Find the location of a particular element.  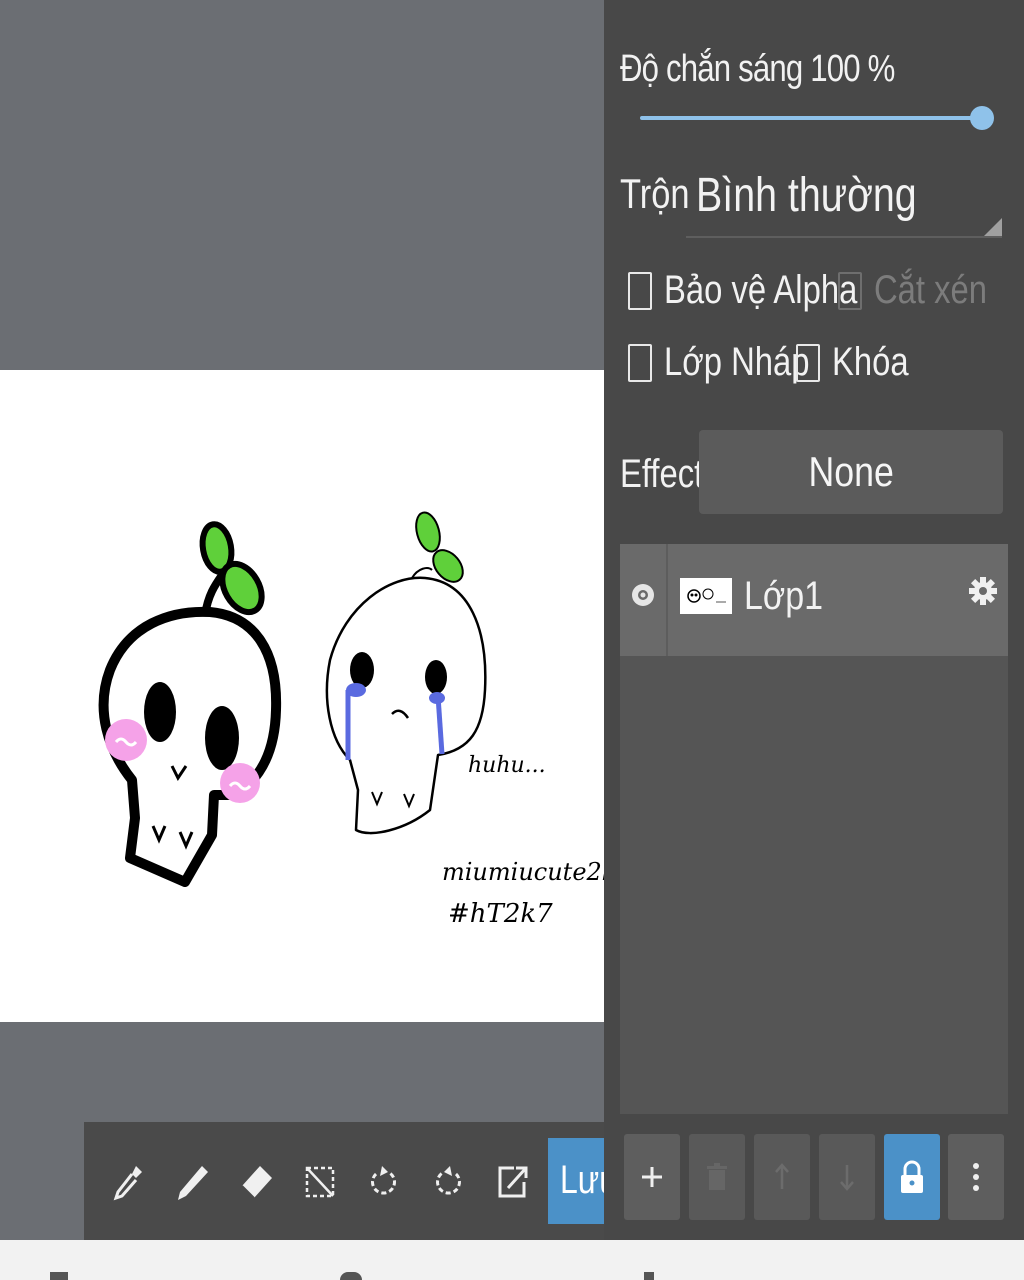

lock-icon is located at coordinates (912, 1176).